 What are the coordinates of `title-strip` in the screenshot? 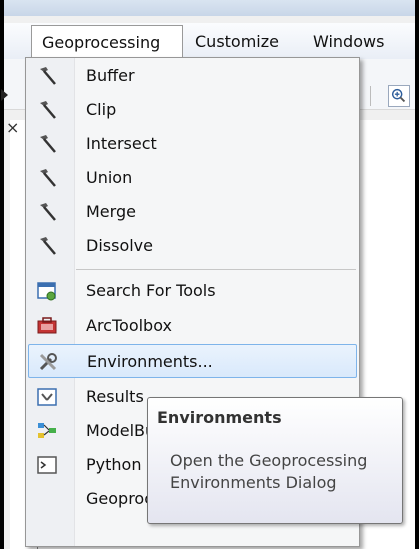 It's located at (209, 8).